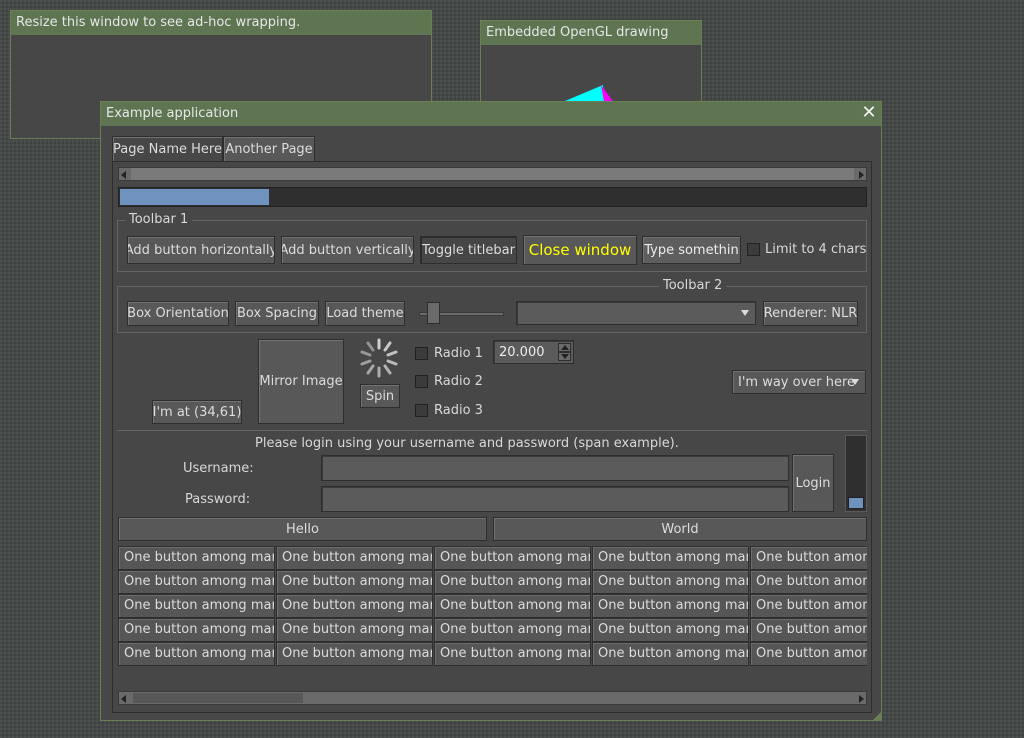 This screenshot has height=738, width=1024. What do you see at coordinates (691, 250) in the screenshot?
I see `type-something-field: Type somethin` at bounding box center [691, 250].